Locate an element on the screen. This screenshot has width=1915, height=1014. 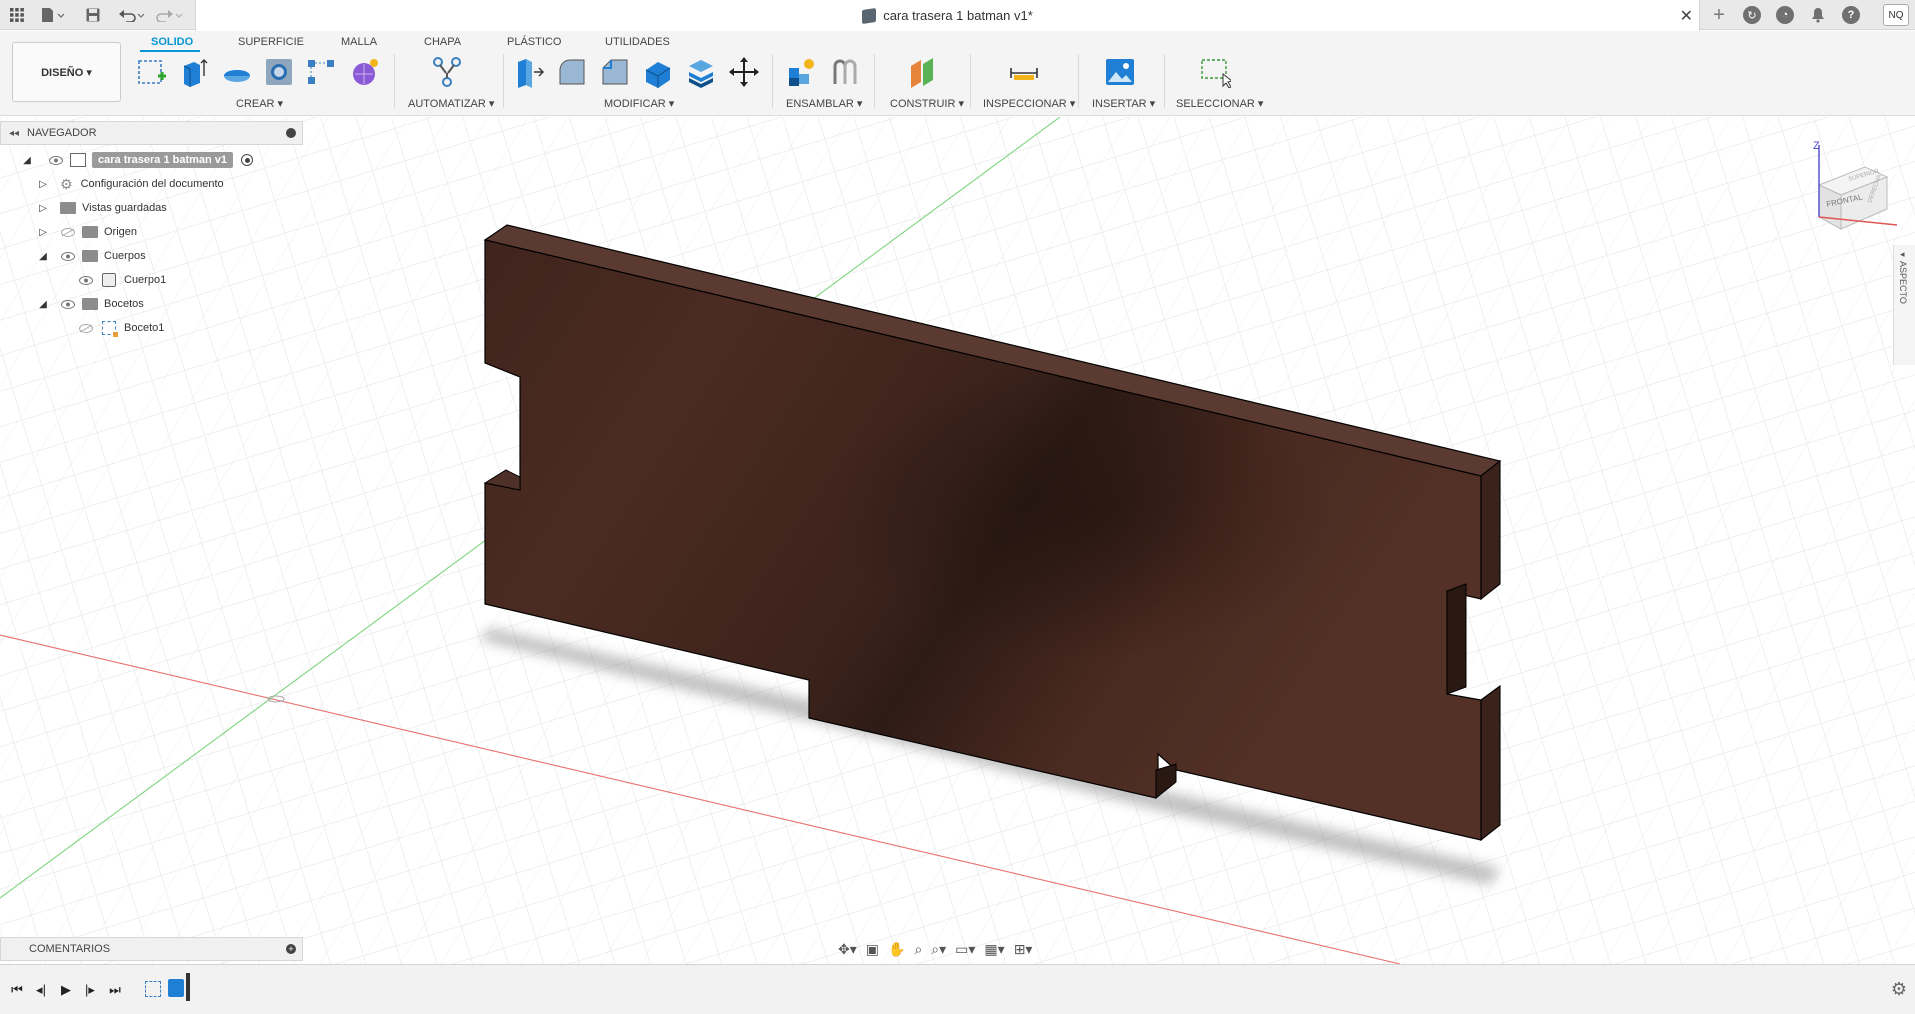
activate-radio-icon is located at coordinates (247, 160).